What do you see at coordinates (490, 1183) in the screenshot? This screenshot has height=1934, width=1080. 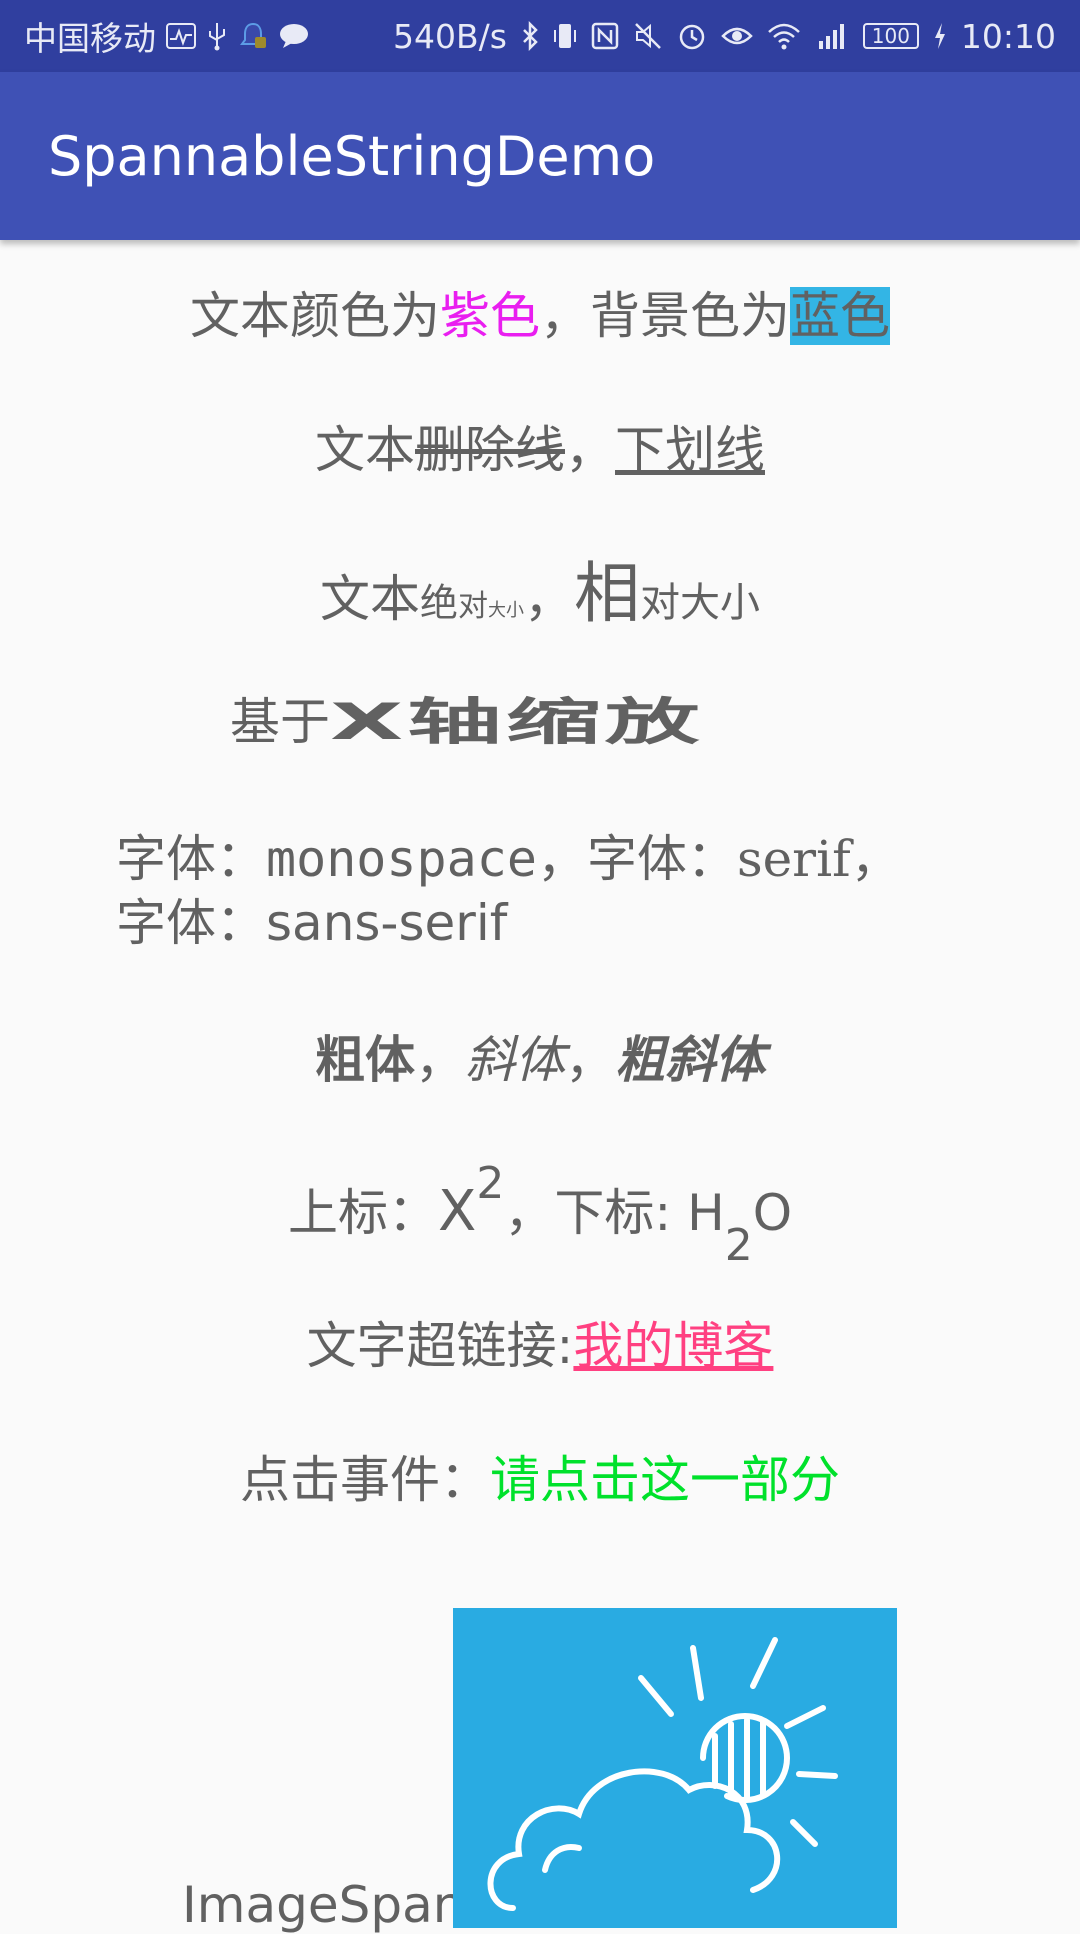 I see `superscript-span: 2` at bounding box center [490, 1183].